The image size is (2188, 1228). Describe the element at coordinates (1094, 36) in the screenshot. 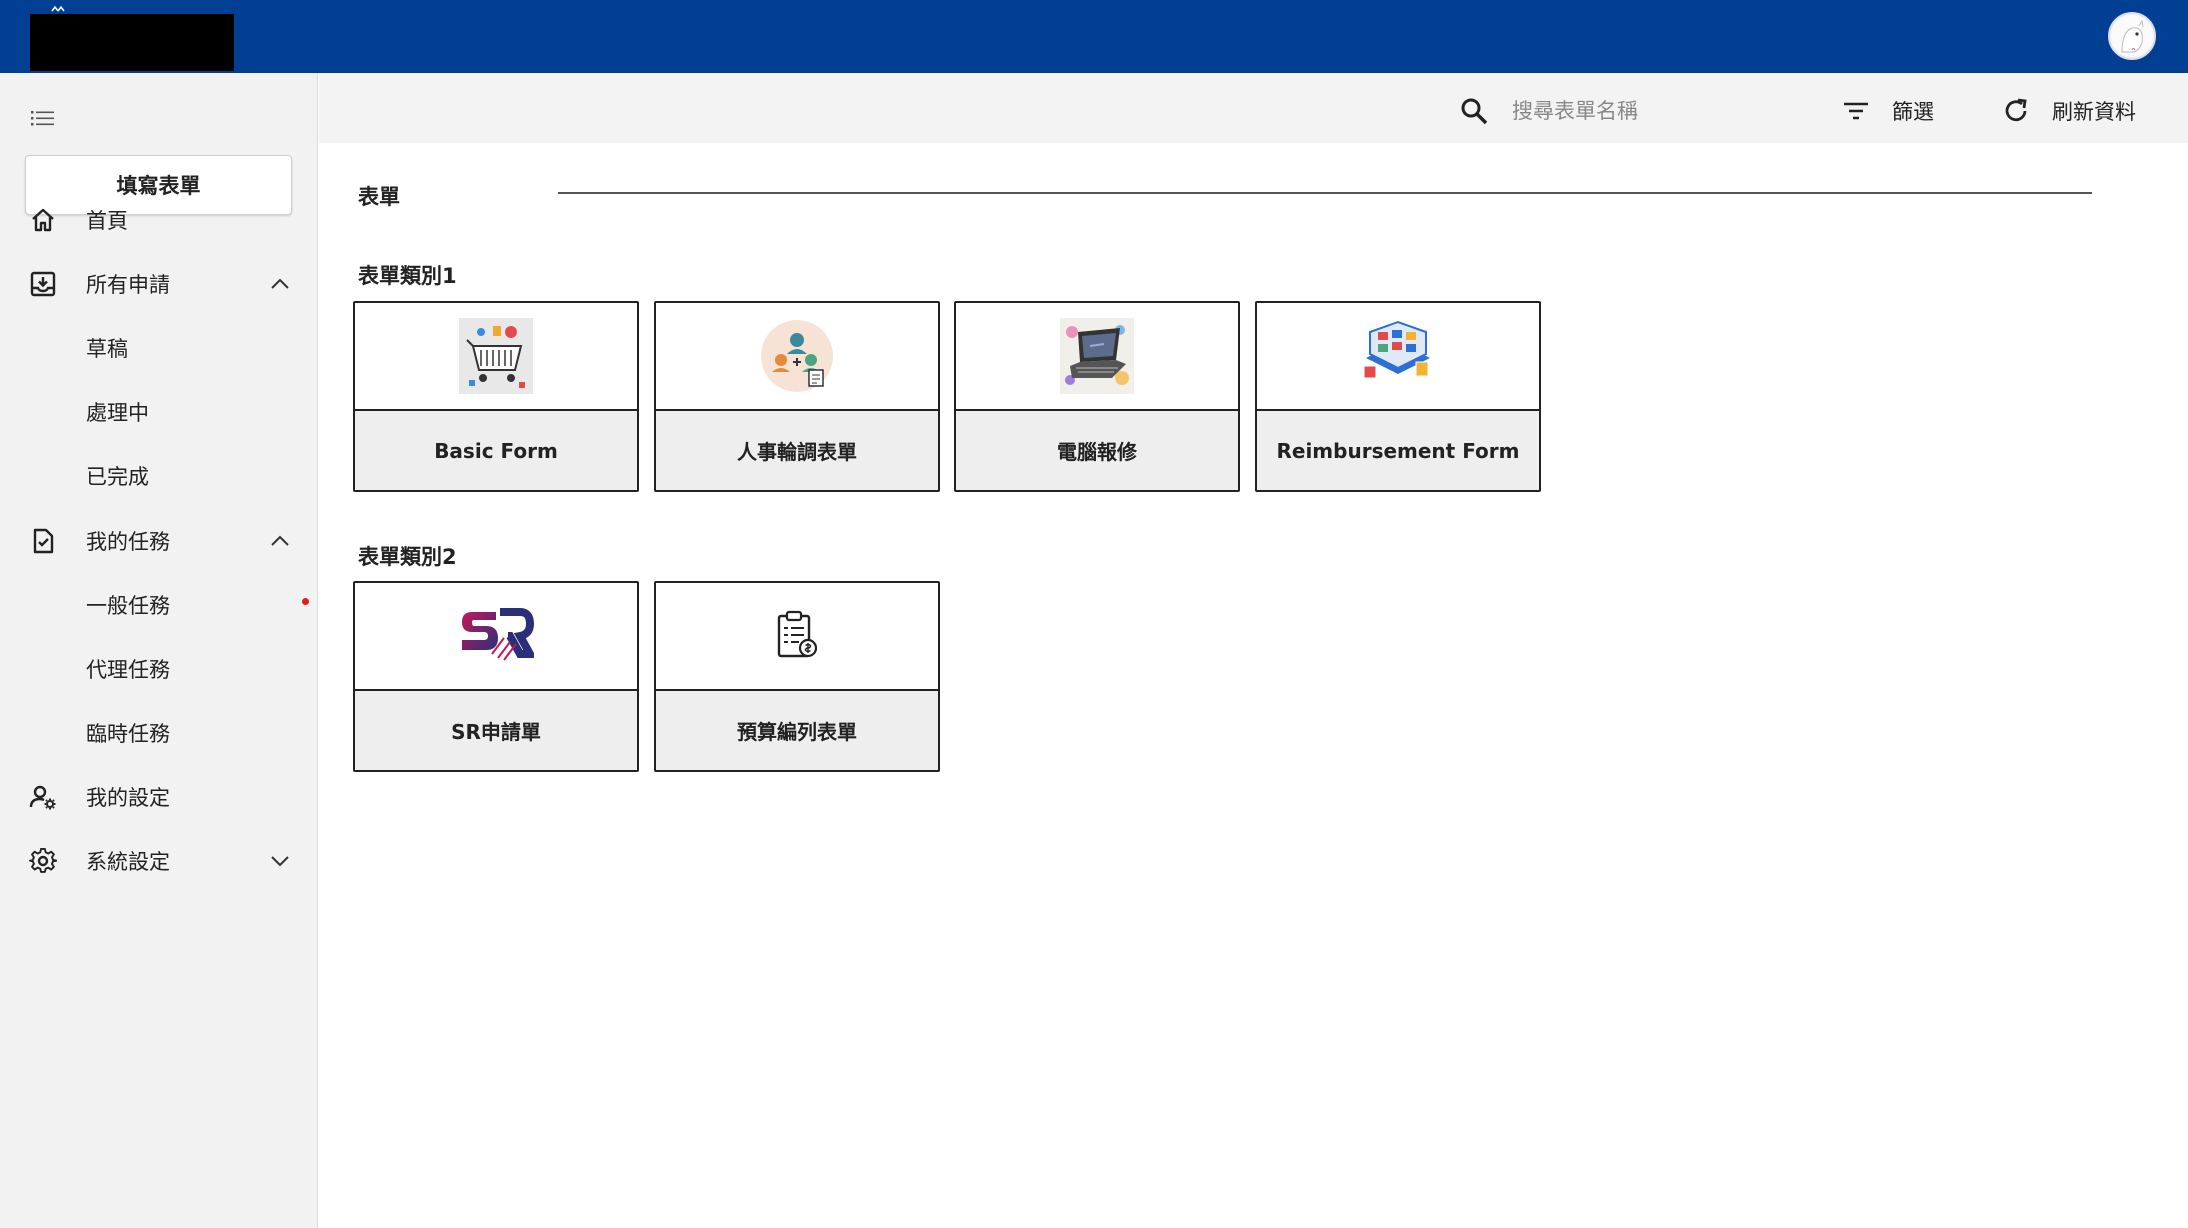

I see `top-bar` at that location.